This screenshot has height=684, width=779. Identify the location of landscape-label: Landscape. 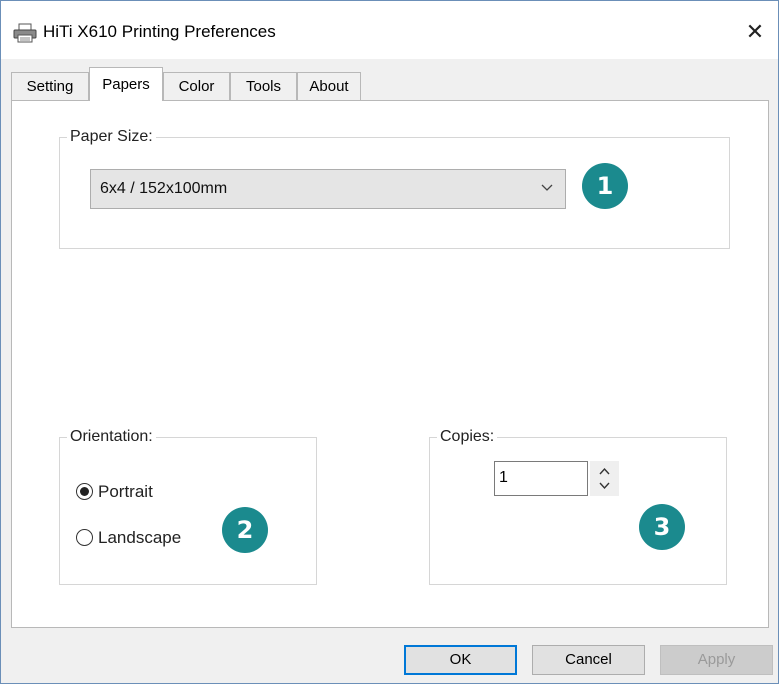
(139, 538).